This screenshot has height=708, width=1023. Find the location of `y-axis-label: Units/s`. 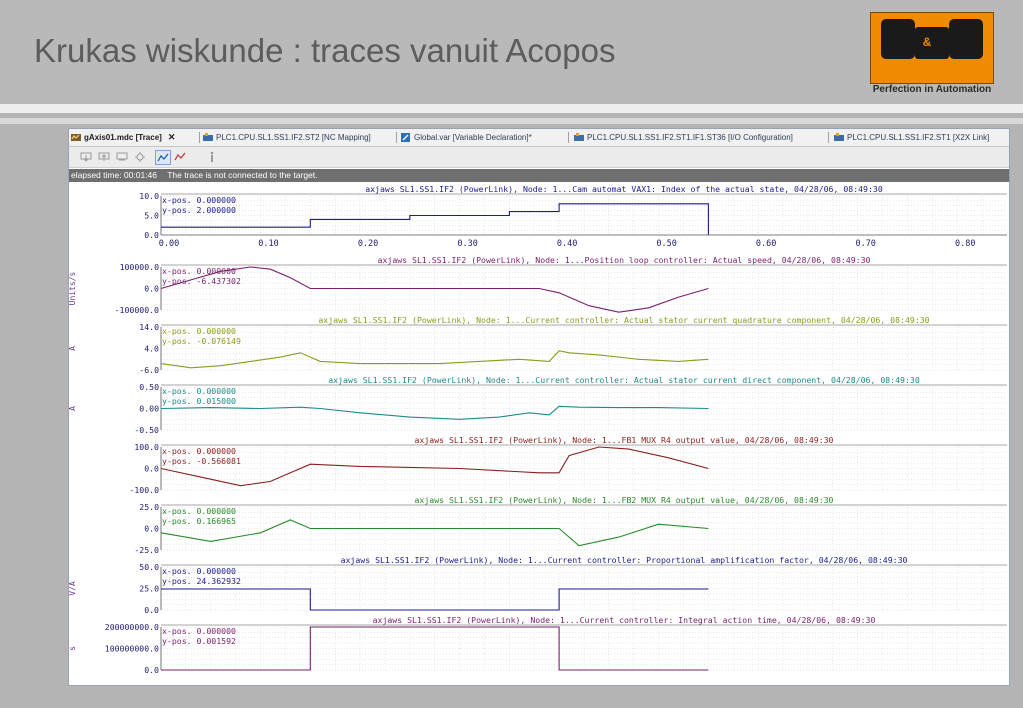

y-axis-label: Units/s is located at coordinates (73, 288).